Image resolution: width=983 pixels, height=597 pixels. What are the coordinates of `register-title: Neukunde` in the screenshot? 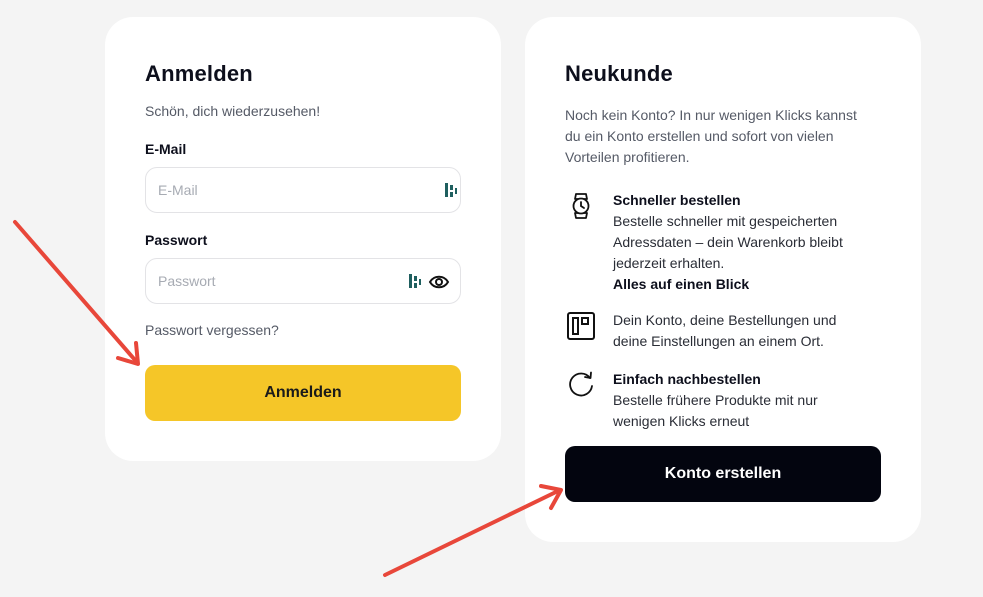 It's located at (619, 73).